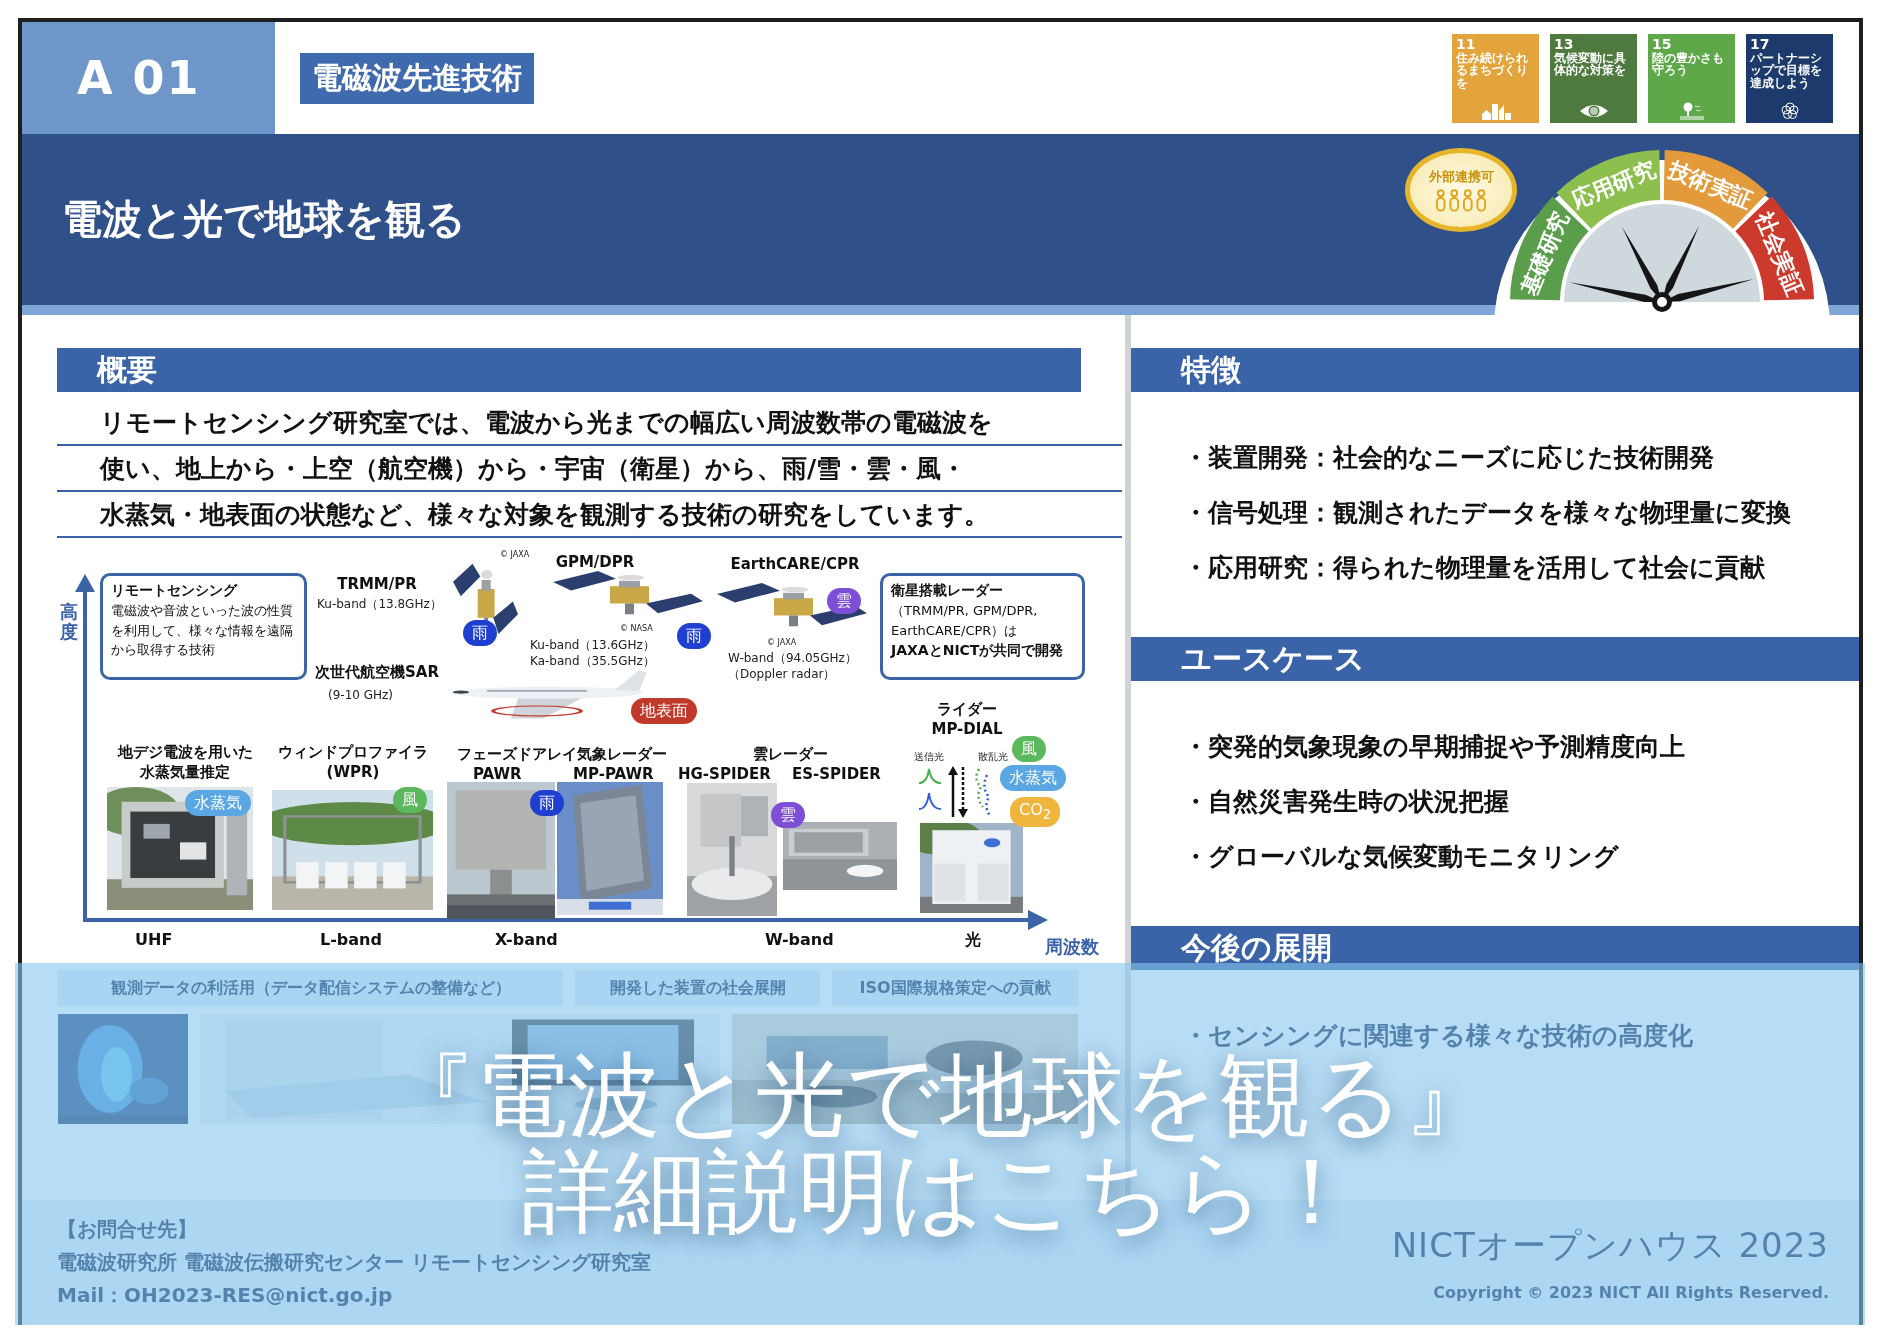 The image size is (1881, 1343). Describe the element at coordinates (1474, 568) in the screenshot. I see `bullet-text: ・応用研究：得られた物理量を活用して社会に貢献` at that location.